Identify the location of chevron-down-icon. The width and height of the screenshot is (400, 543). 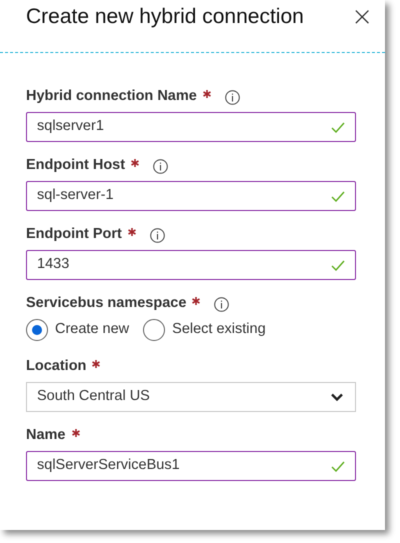
(337, 397).